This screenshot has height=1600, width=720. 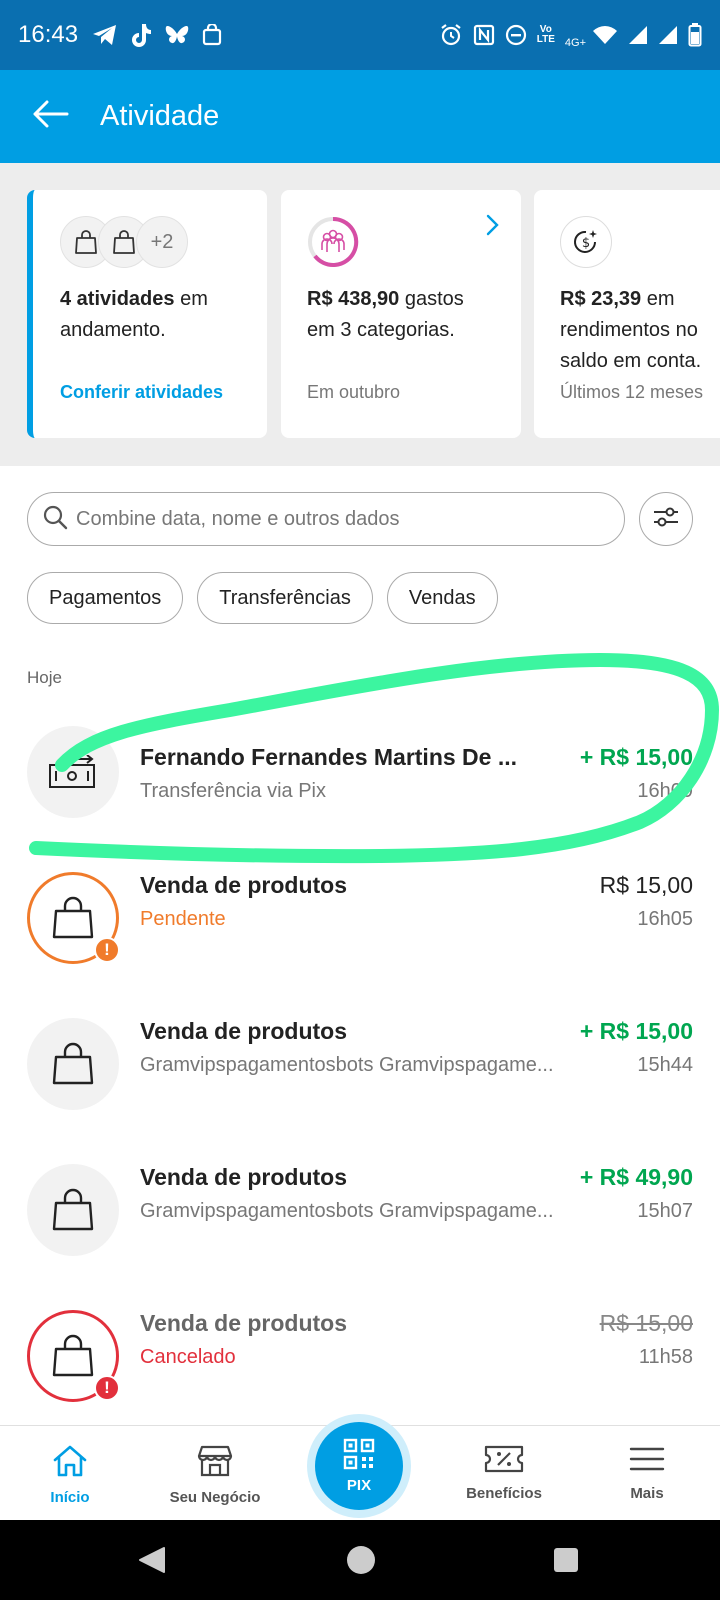 What do you see at coordinates (215, 1497) in the screenshot?
I see `nav-business-label: Seu Negócio` at bounding box center [215, 1497].